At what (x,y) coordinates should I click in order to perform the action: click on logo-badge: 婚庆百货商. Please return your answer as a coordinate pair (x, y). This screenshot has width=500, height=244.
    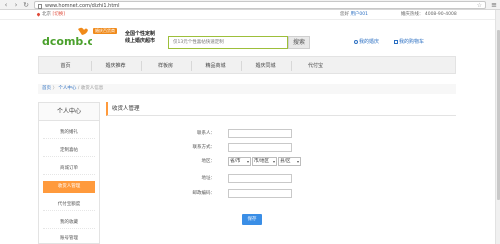
    Looking at the image, I should click on (105, 31).